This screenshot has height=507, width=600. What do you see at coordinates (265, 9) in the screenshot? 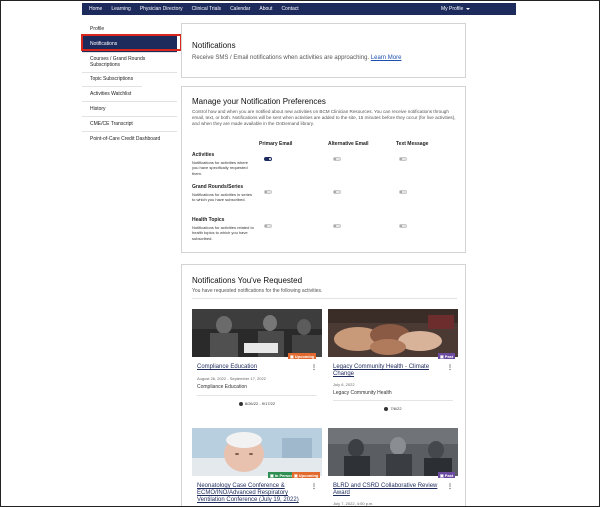
I see `nav-about: About` at bounding box center [265, 9].